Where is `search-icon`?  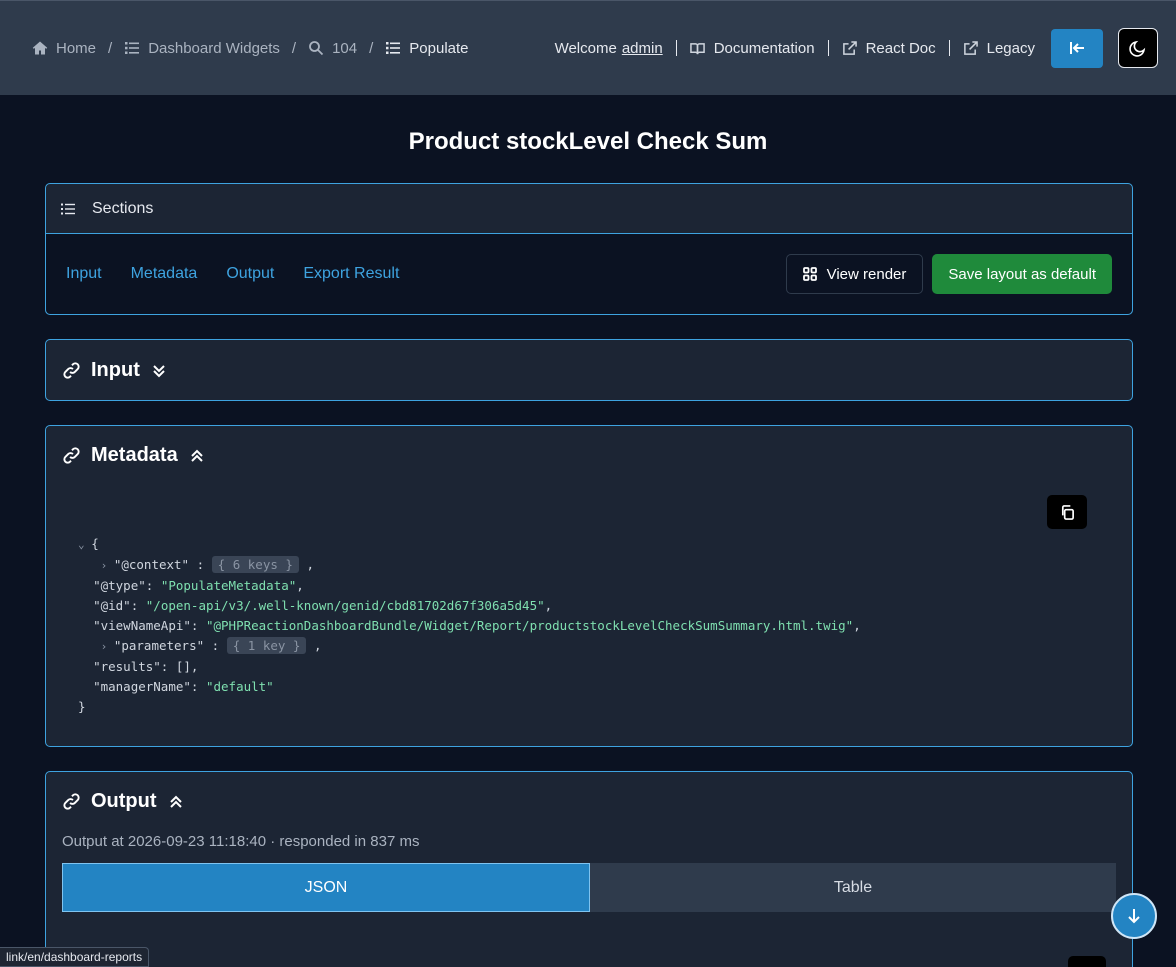 search-icon is located at coordinates (316, 48).